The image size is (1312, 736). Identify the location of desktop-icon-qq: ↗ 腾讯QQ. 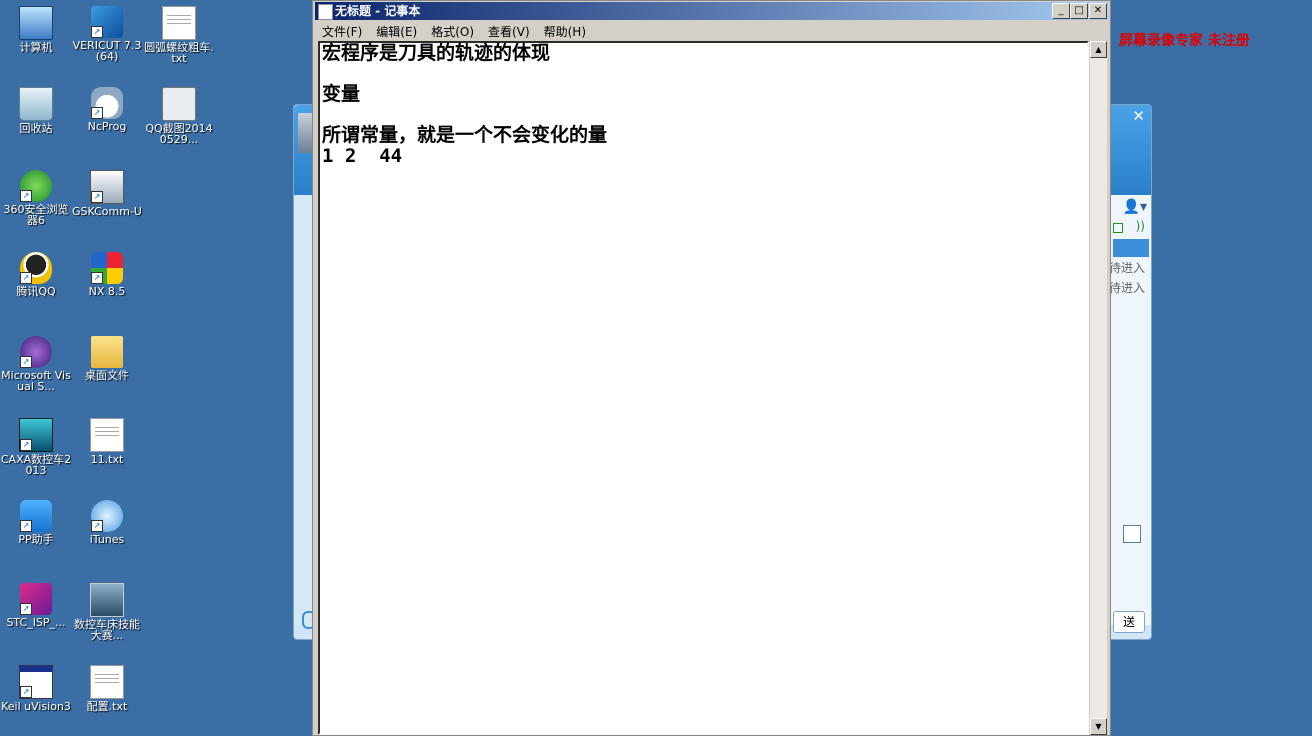
(36, 274).